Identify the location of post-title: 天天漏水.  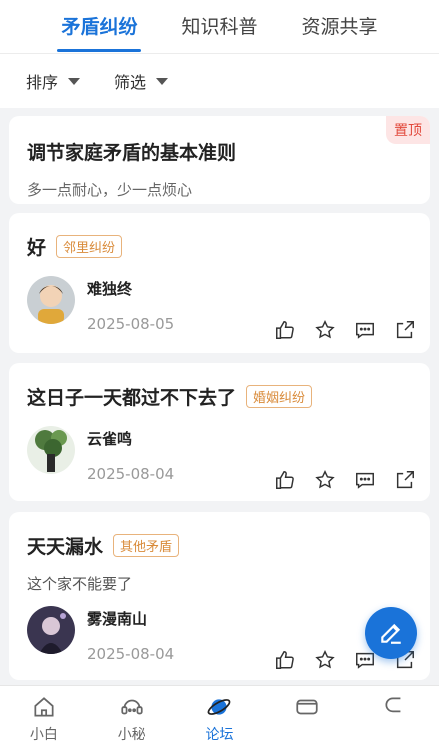
(65, 547).